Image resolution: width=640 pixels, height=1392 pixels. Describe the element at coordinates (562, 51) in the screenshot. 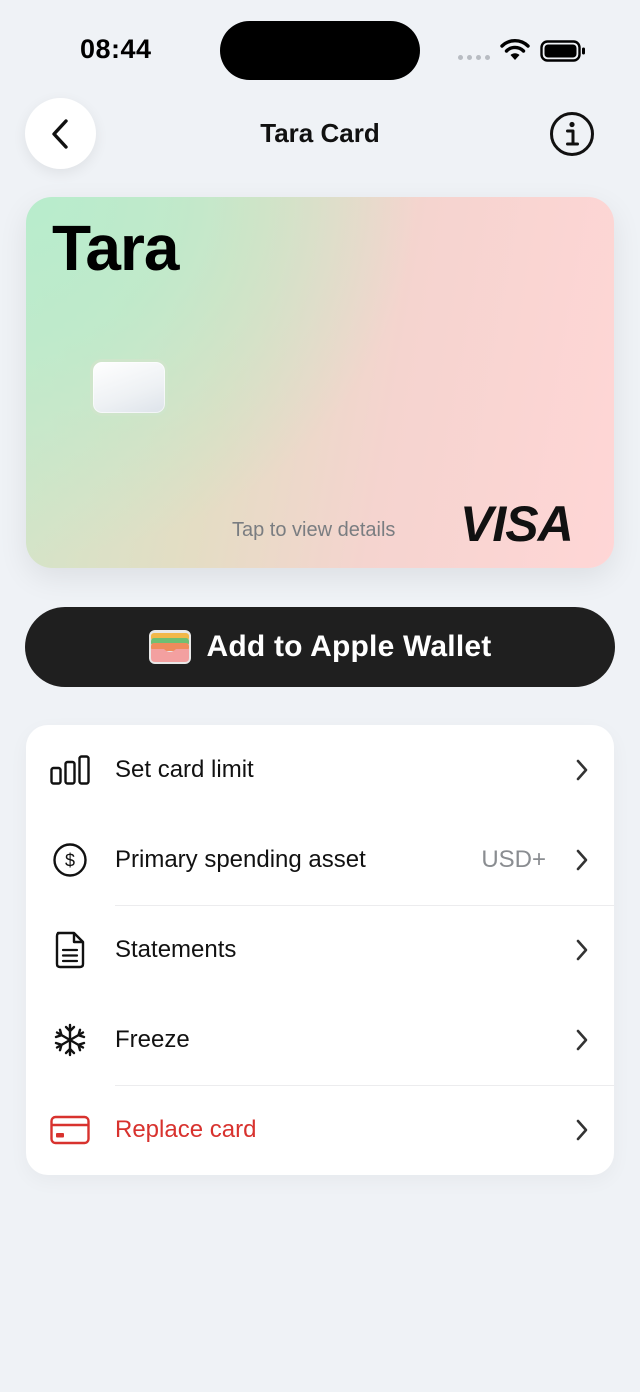

I see `battery-icon` at that location.